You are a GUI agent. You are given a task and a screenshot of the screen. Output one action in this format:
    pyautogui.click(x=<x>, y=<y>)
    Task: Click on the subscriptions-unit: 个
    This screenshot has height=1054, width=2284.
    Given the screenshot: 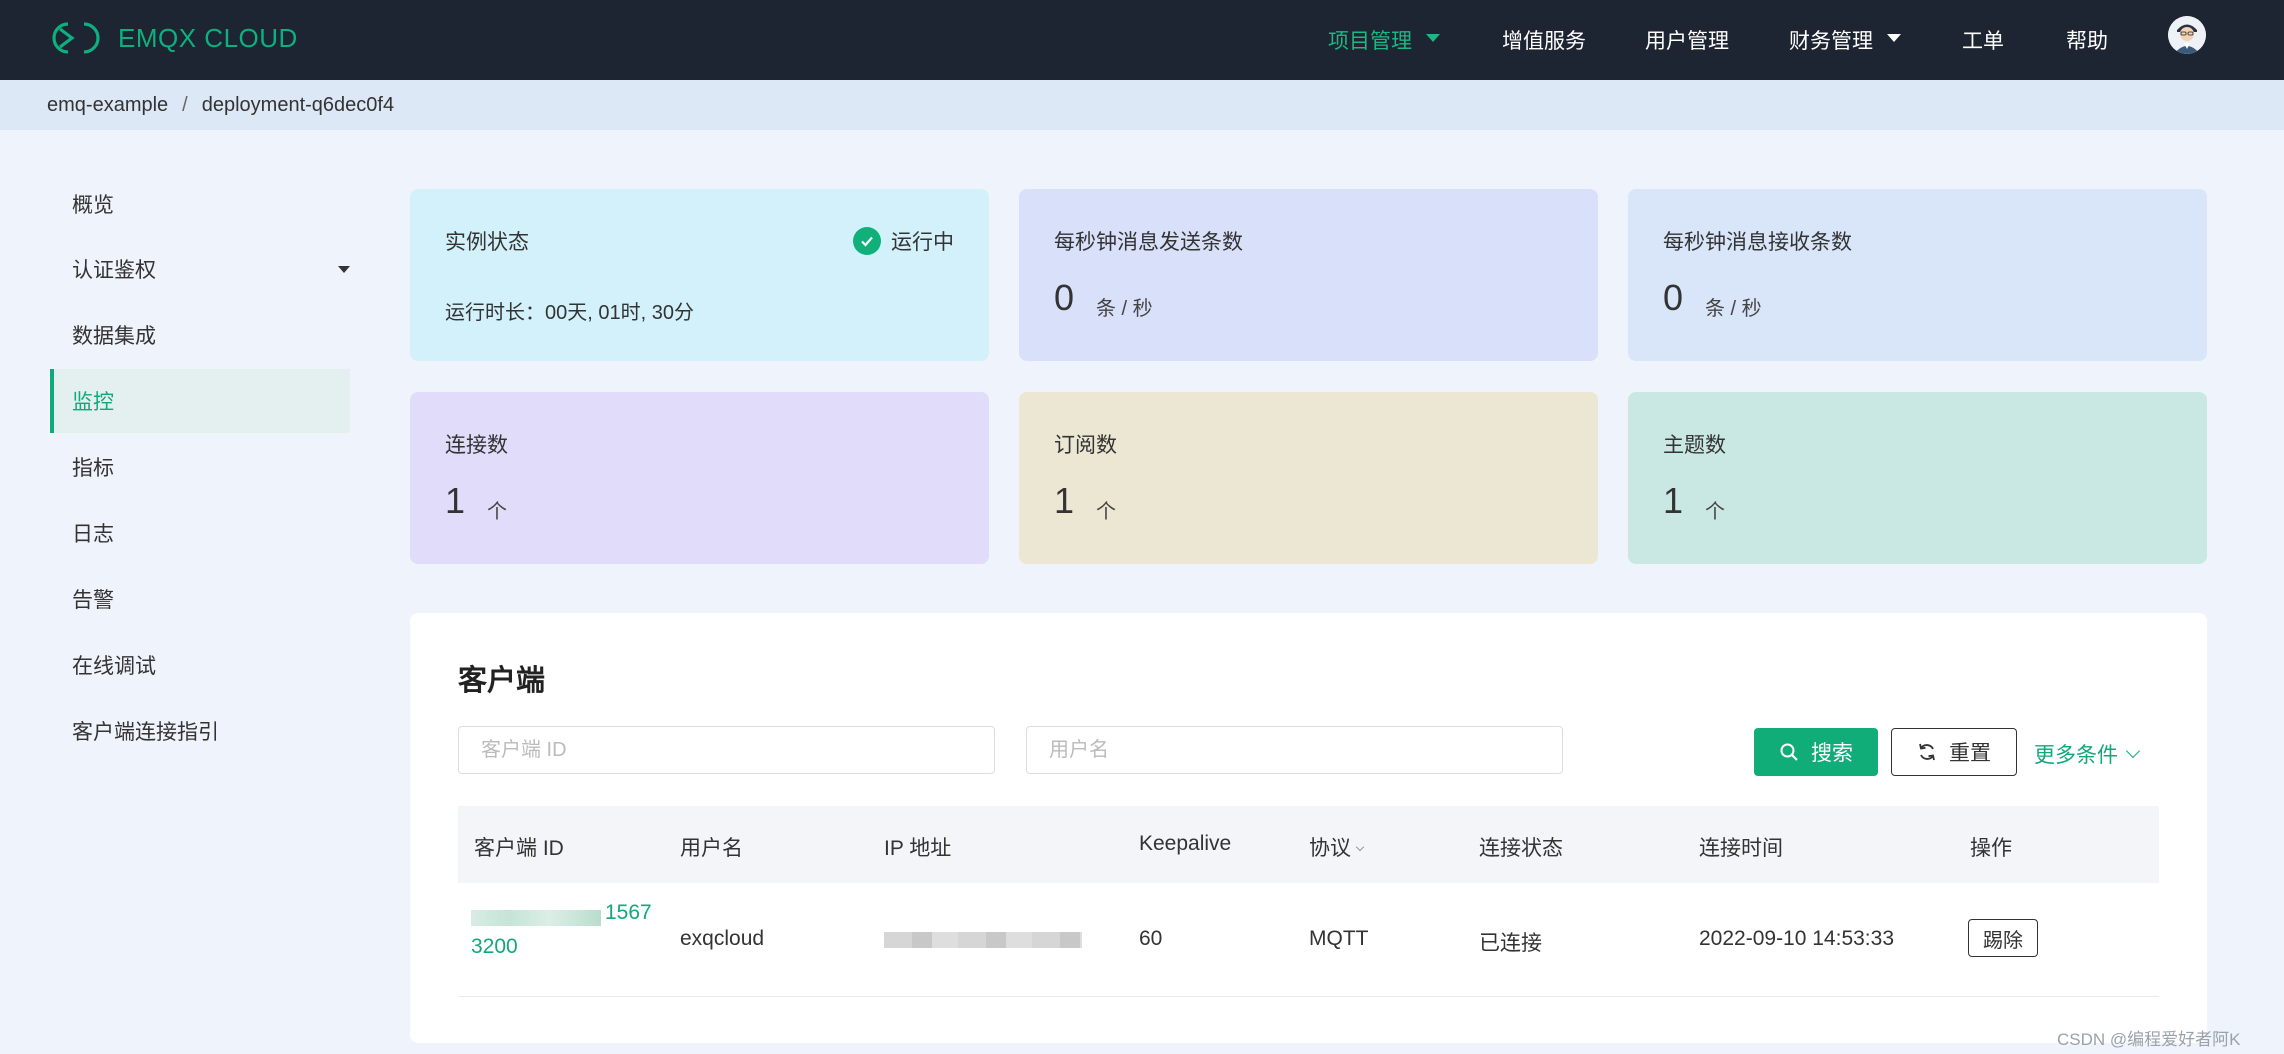 What is the action you would take?
    pyautogui.click(x=1106, y=512)
    